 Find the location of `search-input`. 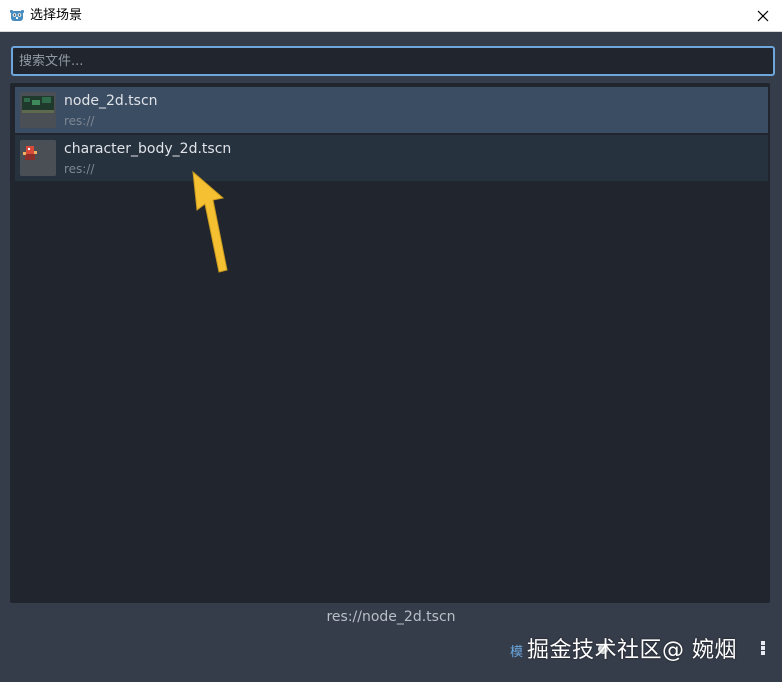

search-input is located at coordinates (393, 61).